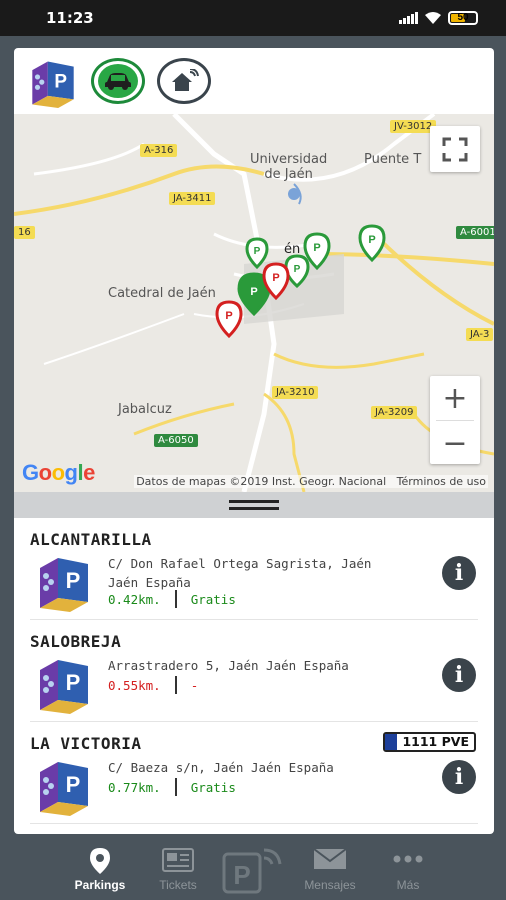 Image resolution: width=506 pixels, height=900 pixels. What do you see at coordinates (178, 860) in the screenshot?
I see `ticket-icon` at bounding box center [178, 860].